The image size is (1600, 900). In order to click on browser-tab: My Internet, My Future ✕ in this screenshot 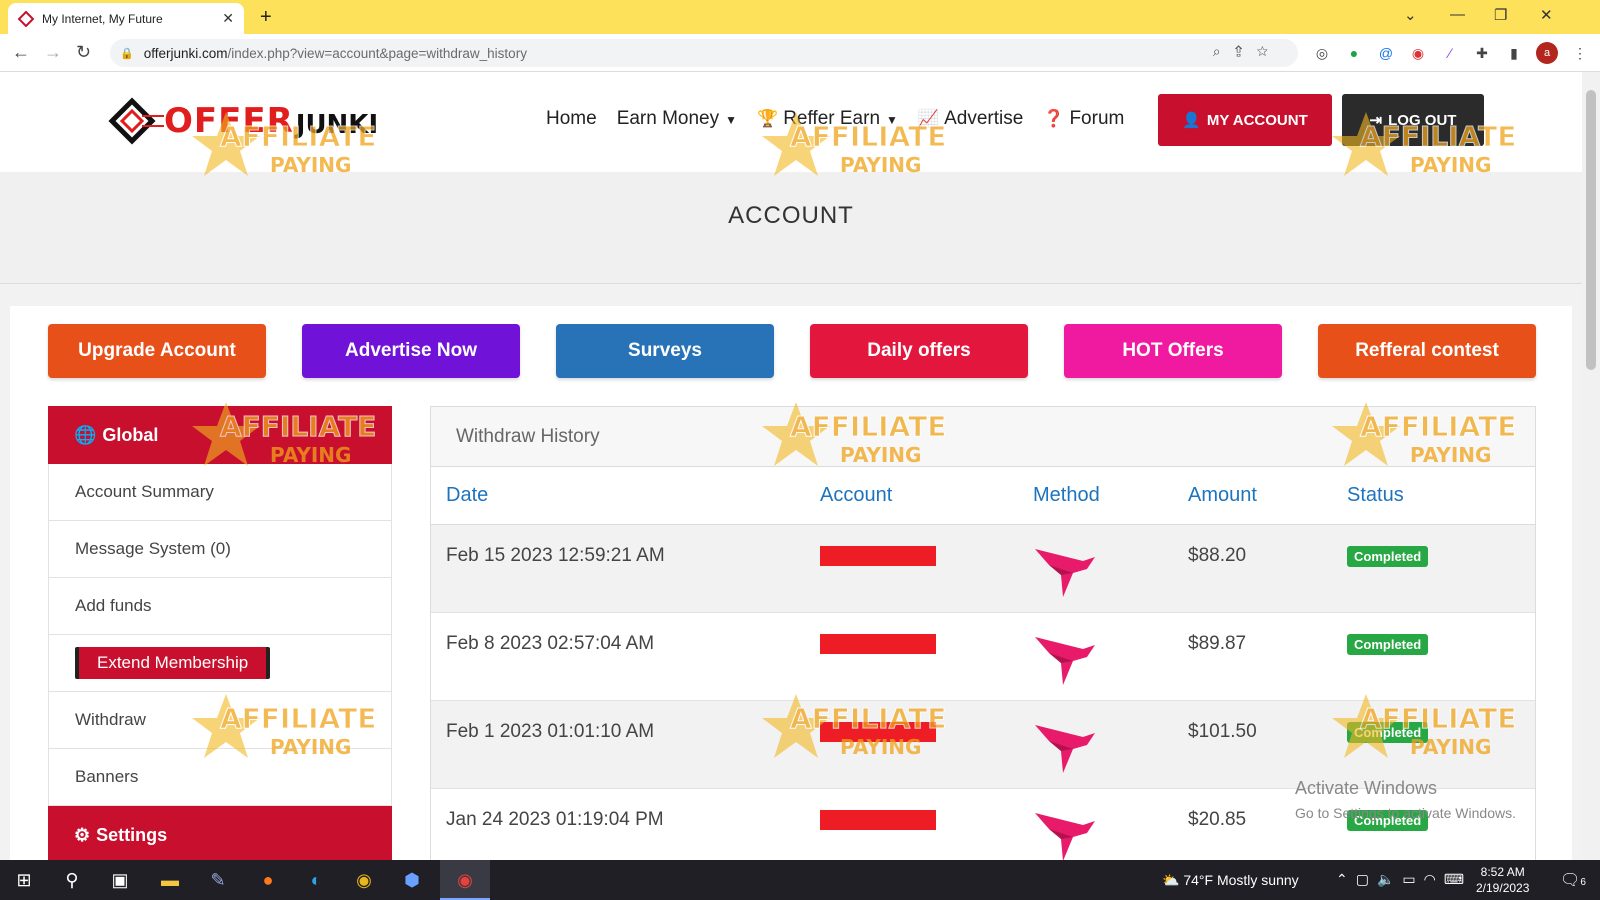, I will do `click(126, 18)`.